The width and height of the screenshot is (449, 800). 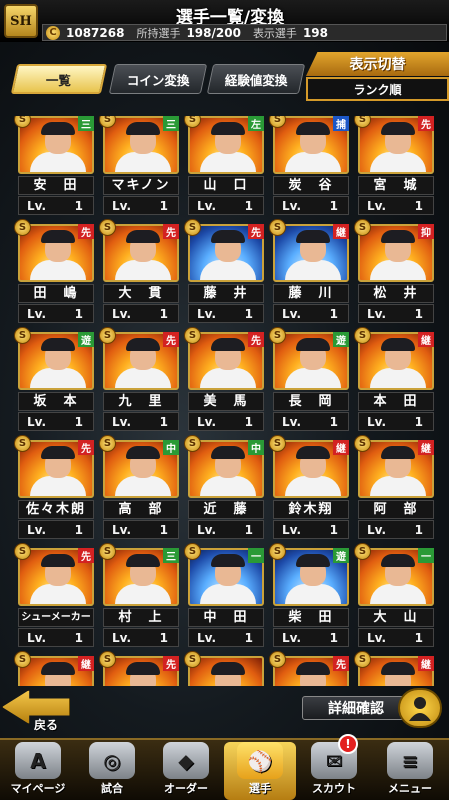 I want to click on player-card: S 先大 貫 Lv. 1, so click(x=139, y=271).